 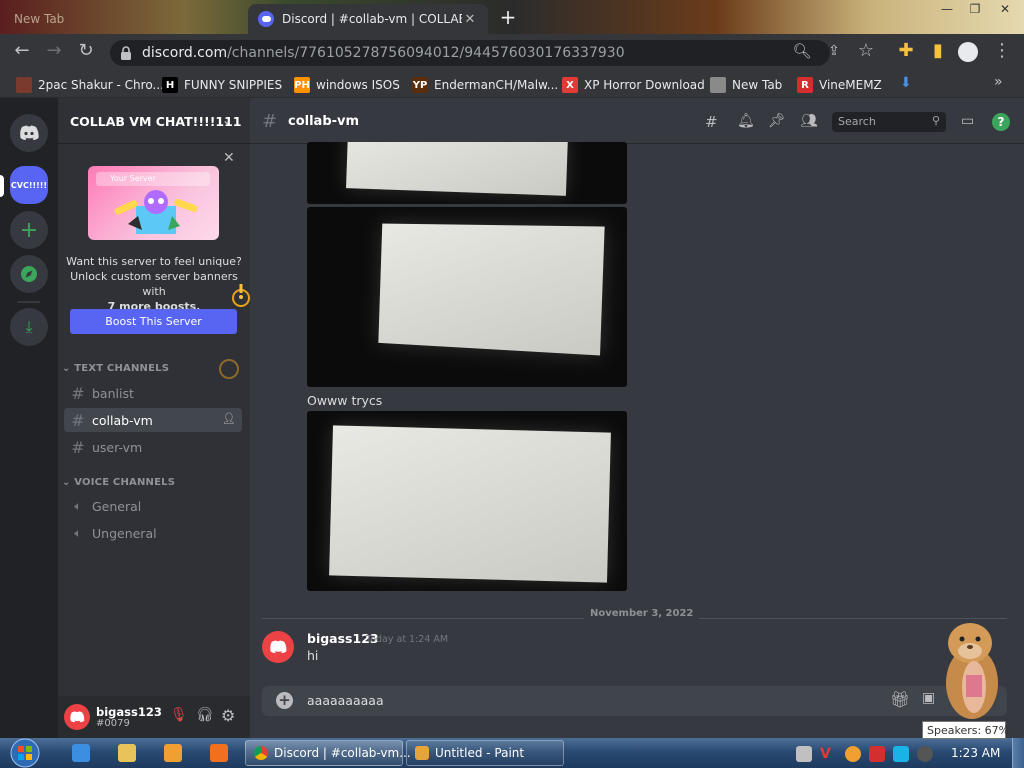 I want to click on bookmark-item: R VineMEMZ, so click(x=839, y=85).